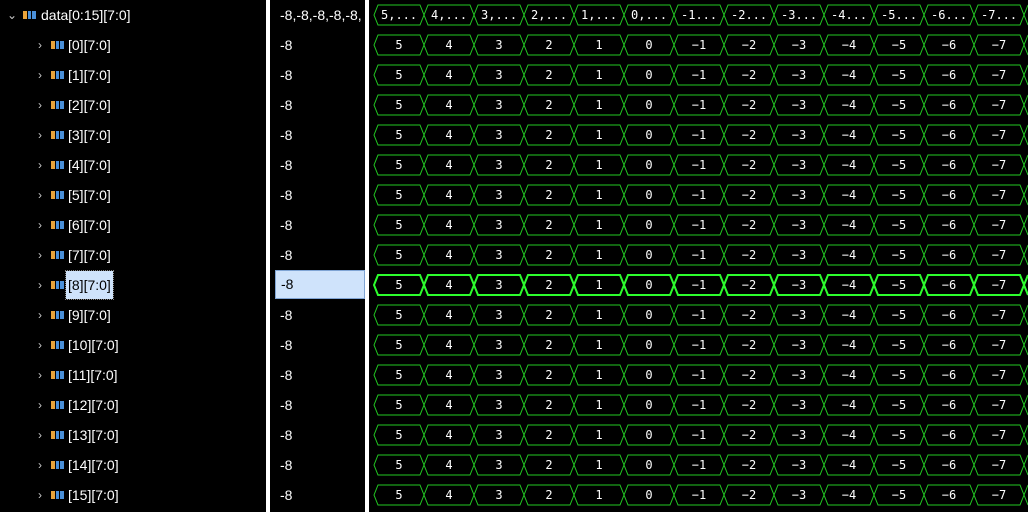 The height and width of the screenshot is (512, 1028). I want to click on tree-row: › [7][7:0], so click(133, 255).